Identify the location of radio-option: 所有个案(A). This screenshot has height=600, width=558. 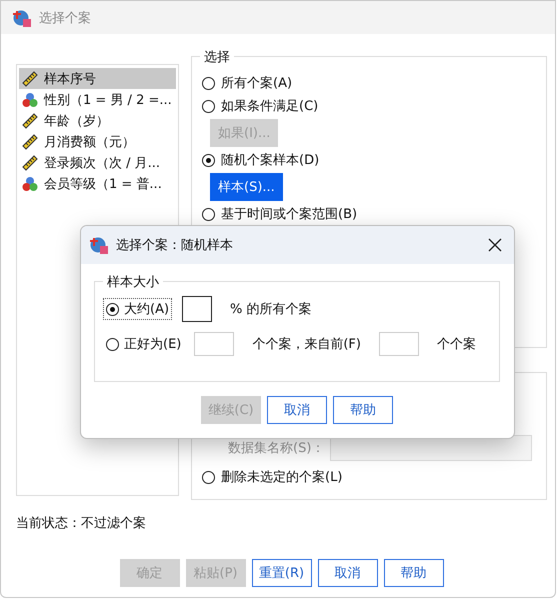
(247, 83).